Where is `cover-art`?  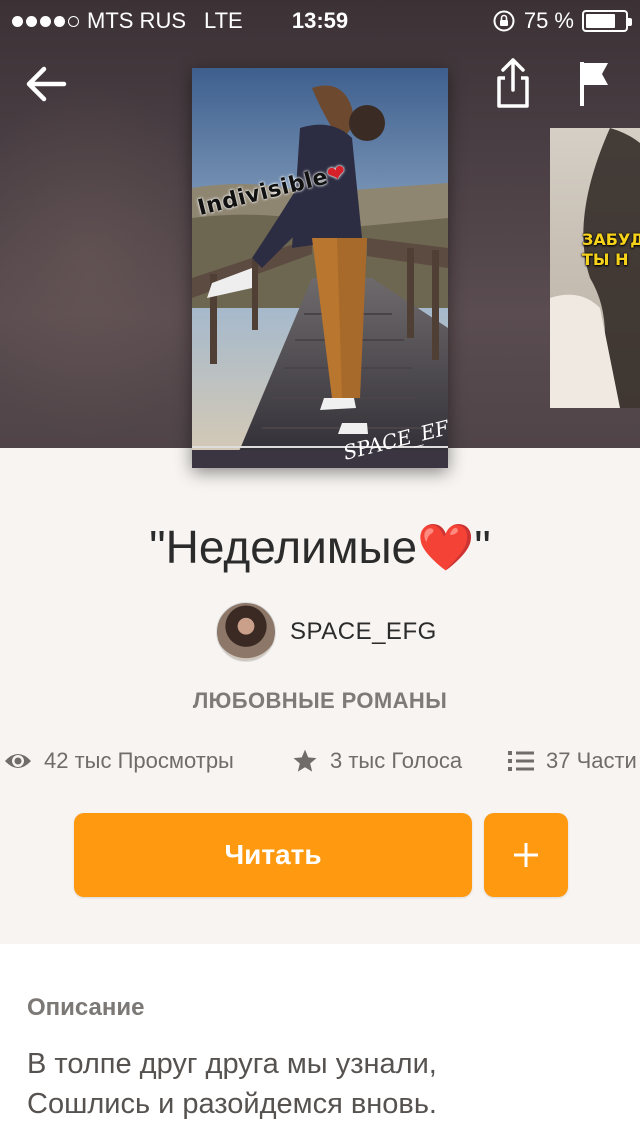
cover-art is located at coordinates (320, 268).